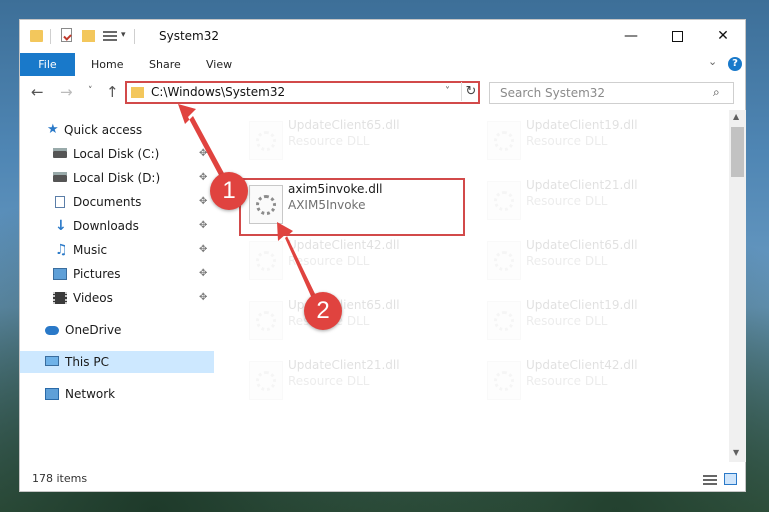 This screenshot has height=512, width=769. I want to click on sidebar-item-local-disk-c: Local Disk (C:) ✥, so click(117, 154).